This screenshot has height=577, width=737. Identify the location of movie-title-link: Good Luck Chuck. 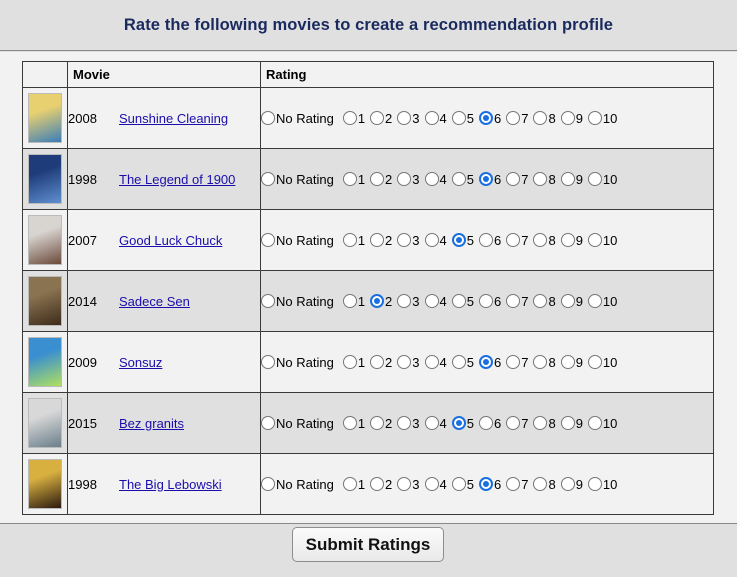
(170, 240).